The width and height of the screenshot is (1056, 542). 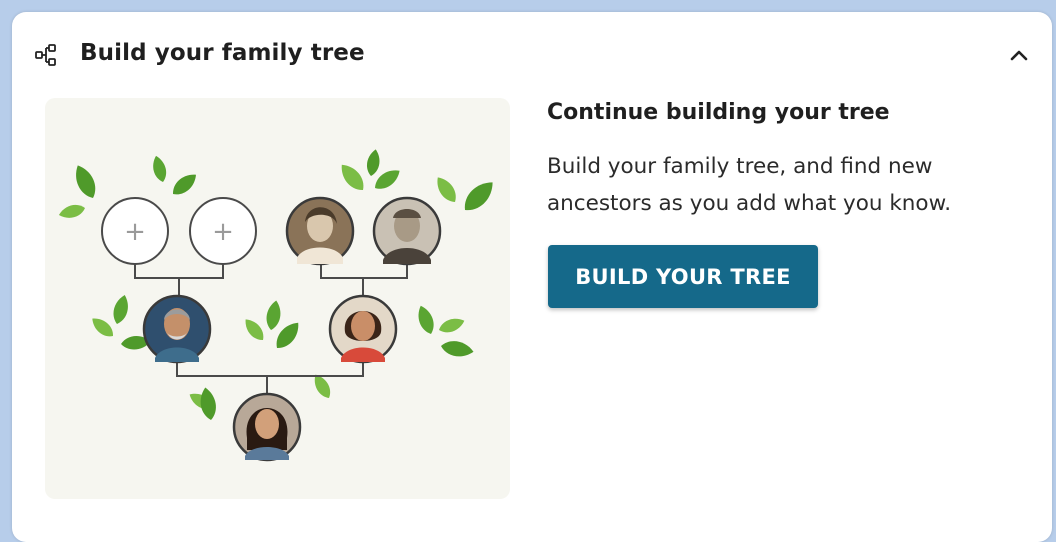 What do you see at coordinates (407, 231) in the screenshot?
I see `grandfather-photo` at bounding box center [407, 231].